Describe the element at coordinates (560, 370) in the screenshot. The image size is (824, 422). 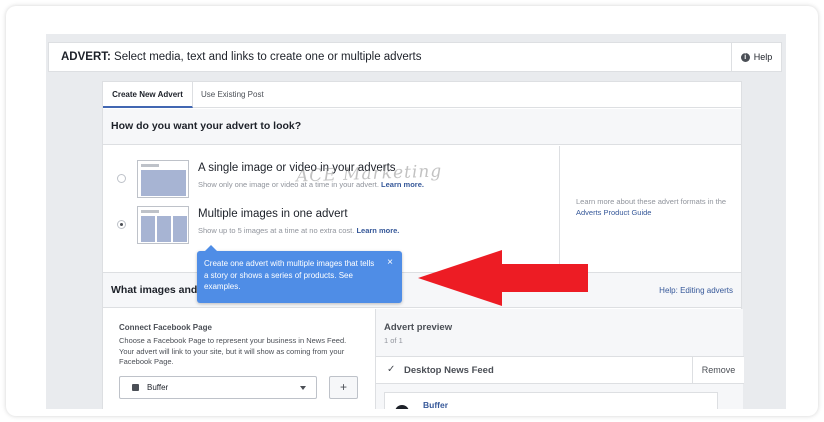
I see `desktop-news-feed-row: ✓ Desktop News Feed Remove` at that location.